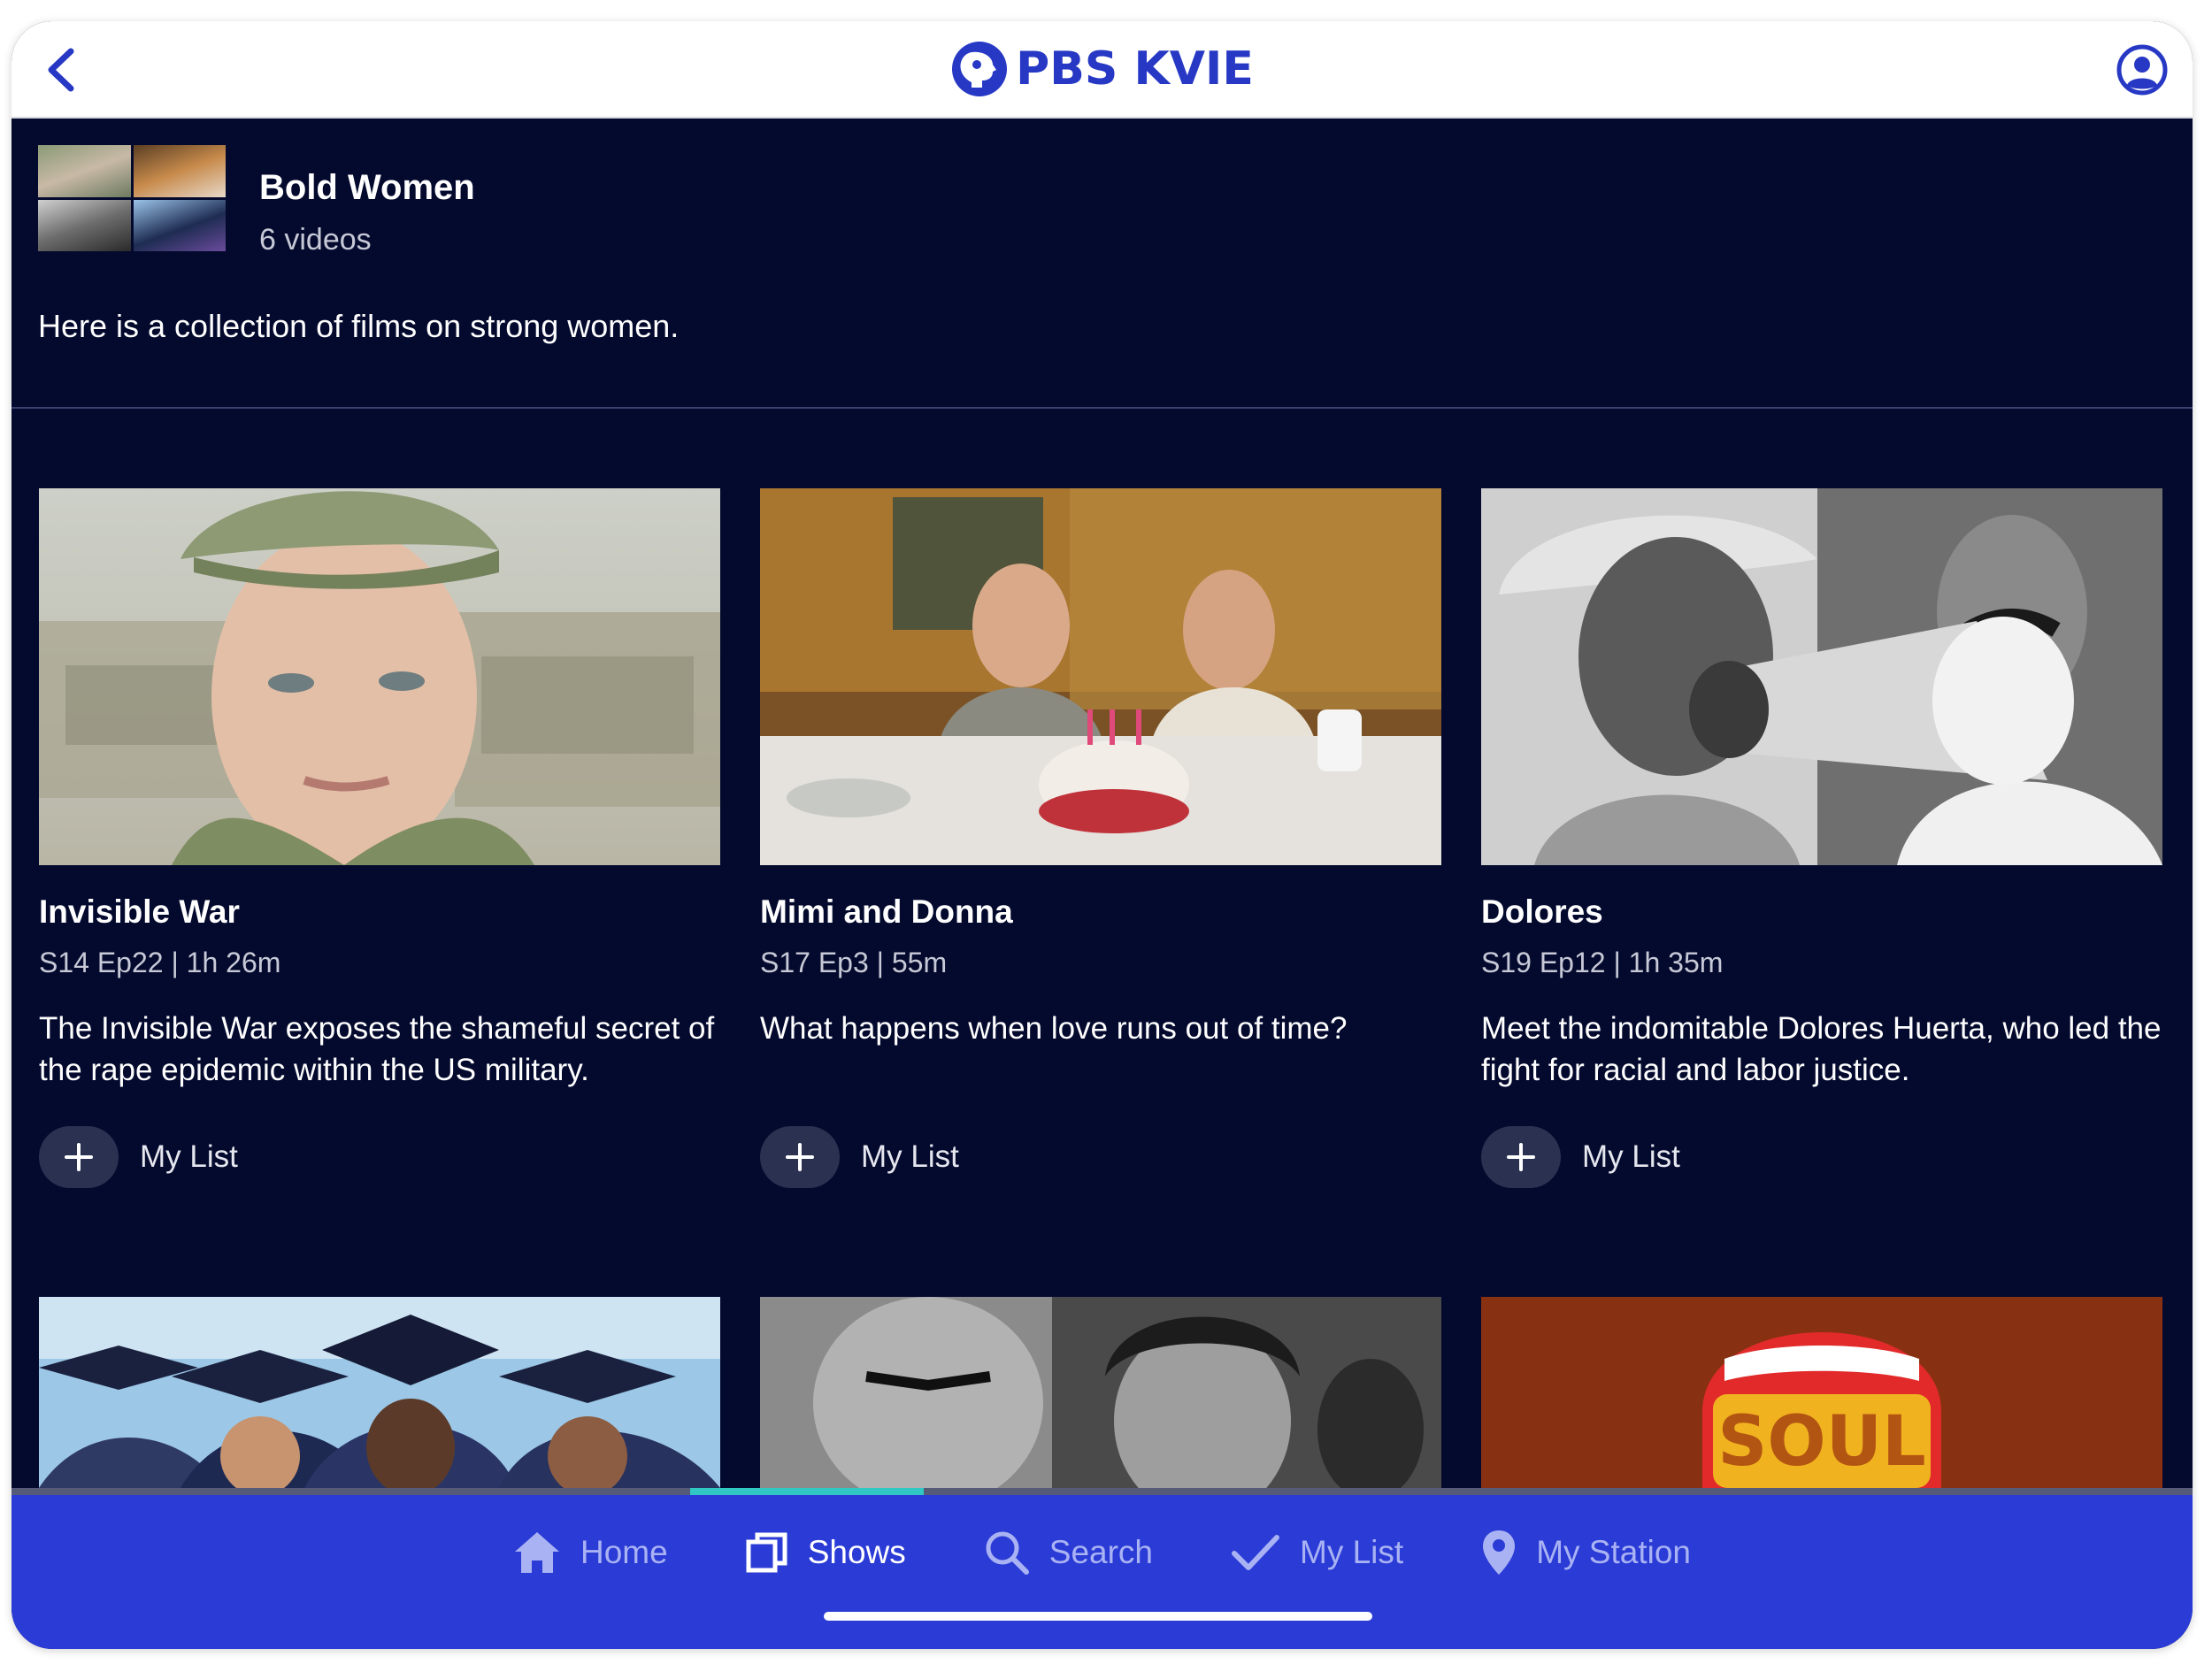 This screenshot has height=1664, width=2212. Describe the element at coordinates (1008, 1553) in the screenshot. I see `search-icon` at that location.